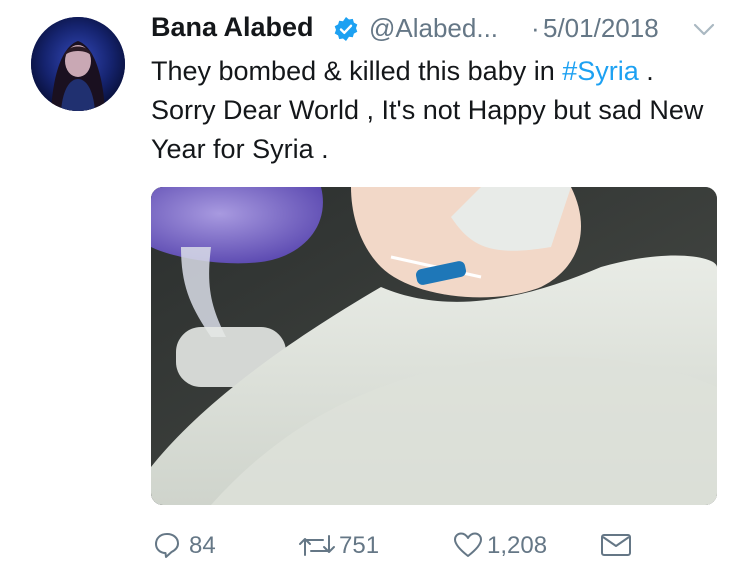 The image size is (731, 567). I want to click on tweet-header: Bana Alabed @Alabed... · 5/01/2018, so click(436, 28).